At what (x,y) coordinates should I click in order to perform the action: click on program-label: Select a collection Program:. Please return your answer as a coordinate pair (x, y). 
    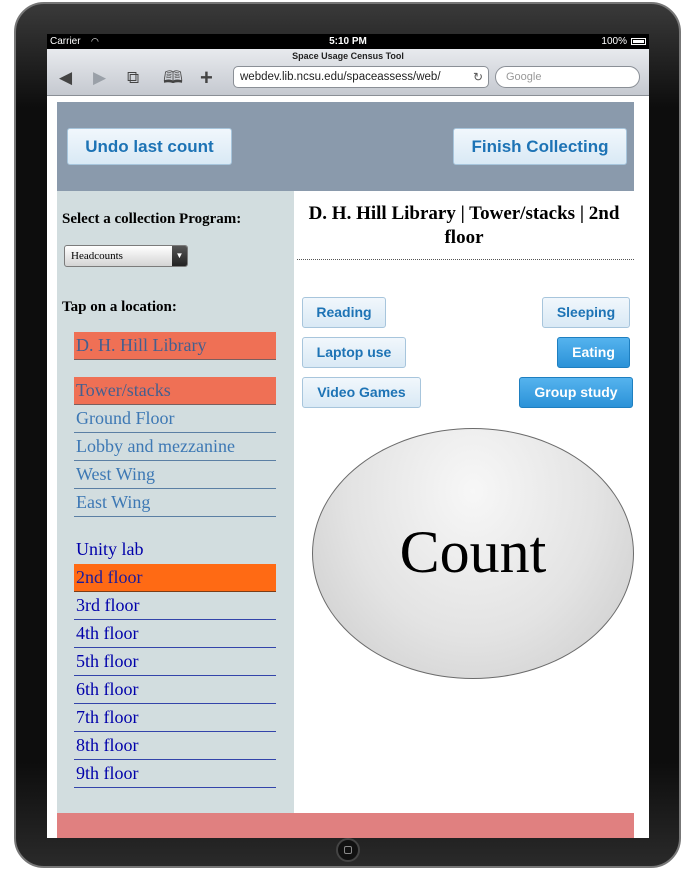
    Looking at the image, I should click on (152, 219).